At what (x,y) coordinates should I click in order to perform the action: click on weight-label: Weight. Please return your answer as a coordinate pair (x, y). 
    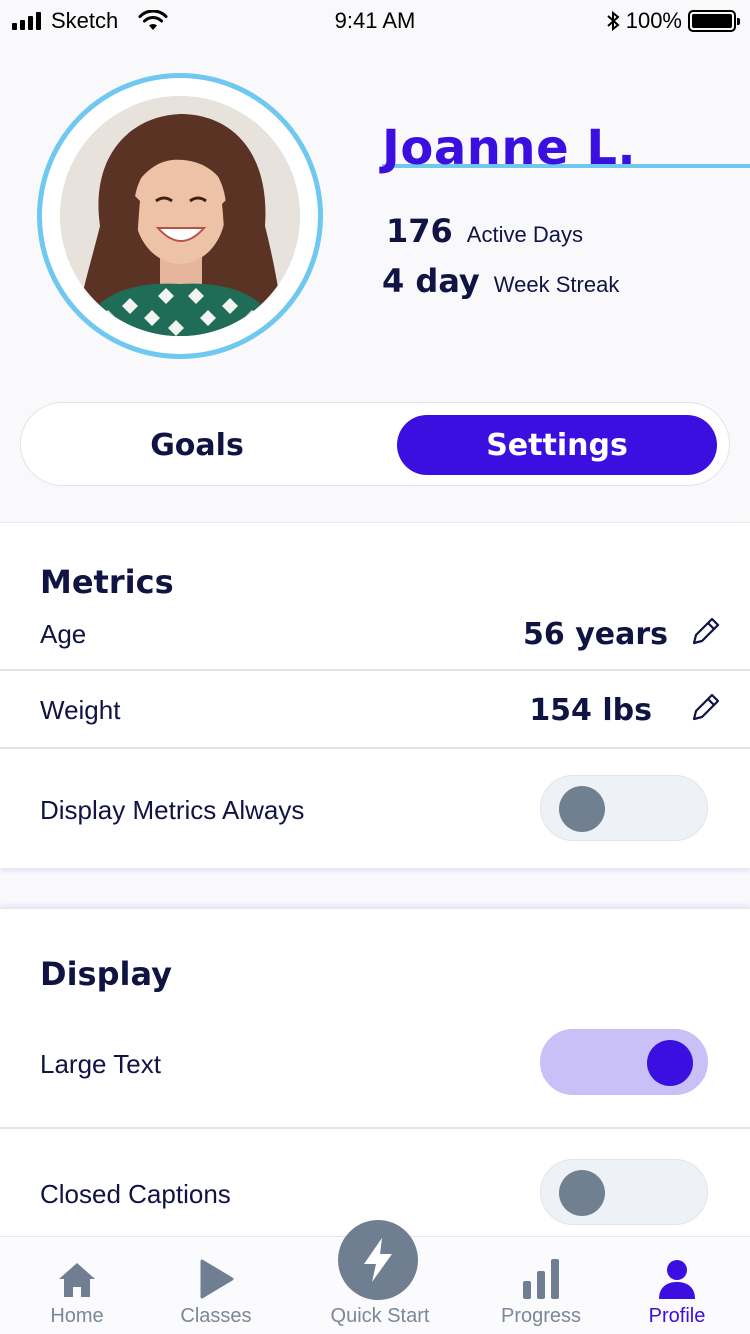
    Looking at the image, I should click on (80, 710).